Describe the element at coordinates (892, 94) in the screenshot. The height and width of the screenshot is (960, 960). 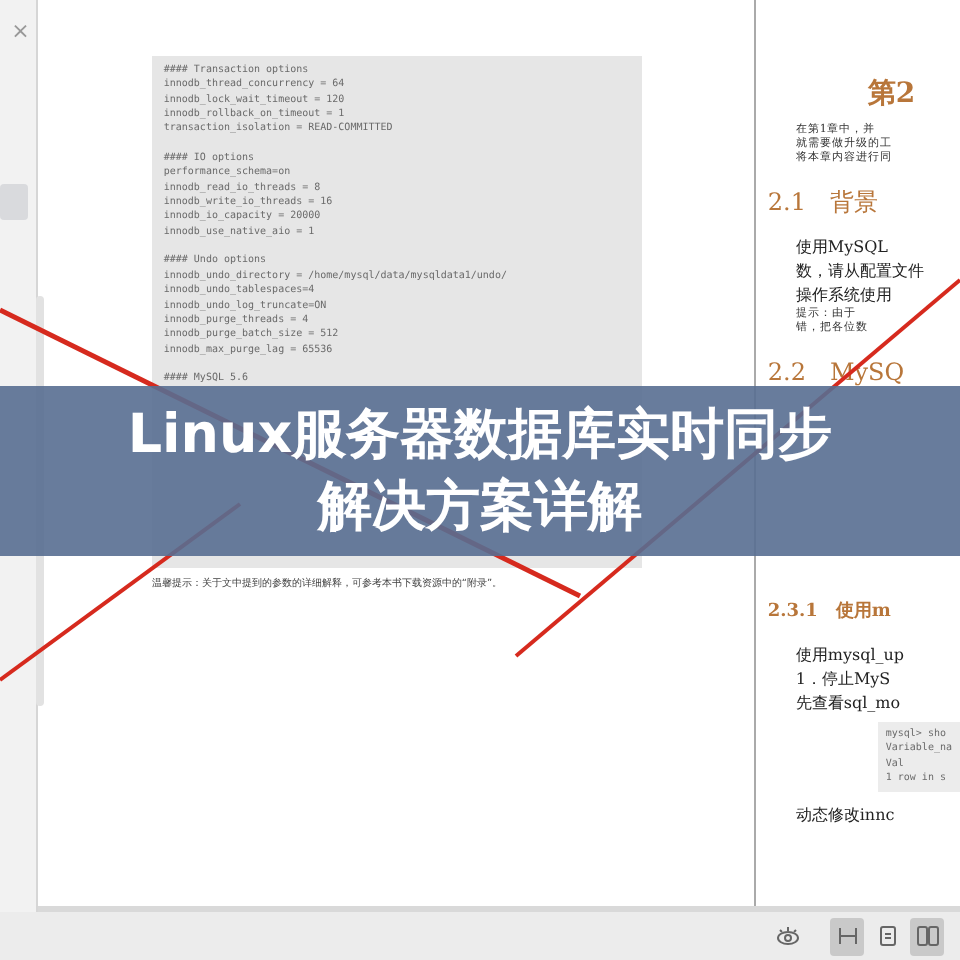
I see `heading: 第2` at that location.